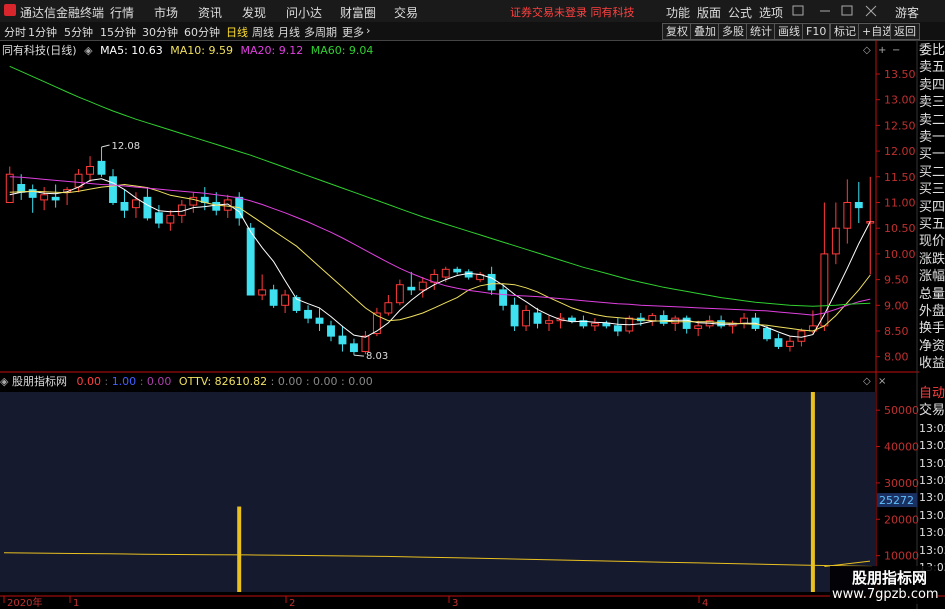 The width and height of the screenshot is (945, 609). What do you see at coordinates (900, 100) in the screenshot?
I see `price-tick-label: 13.00` at bounding box center [900, 100].